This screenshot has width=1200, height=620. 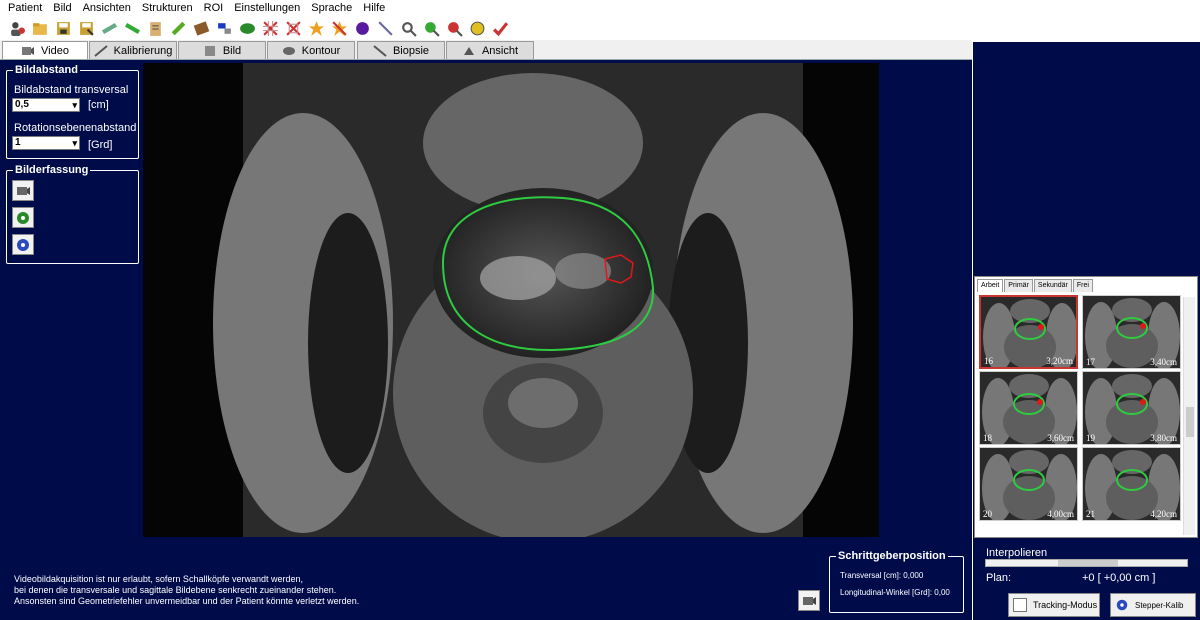 What do you see at coordinates (1090, 438) in the screenshot?
I see `slice-number: 19` at bounding box center [1090, 438].